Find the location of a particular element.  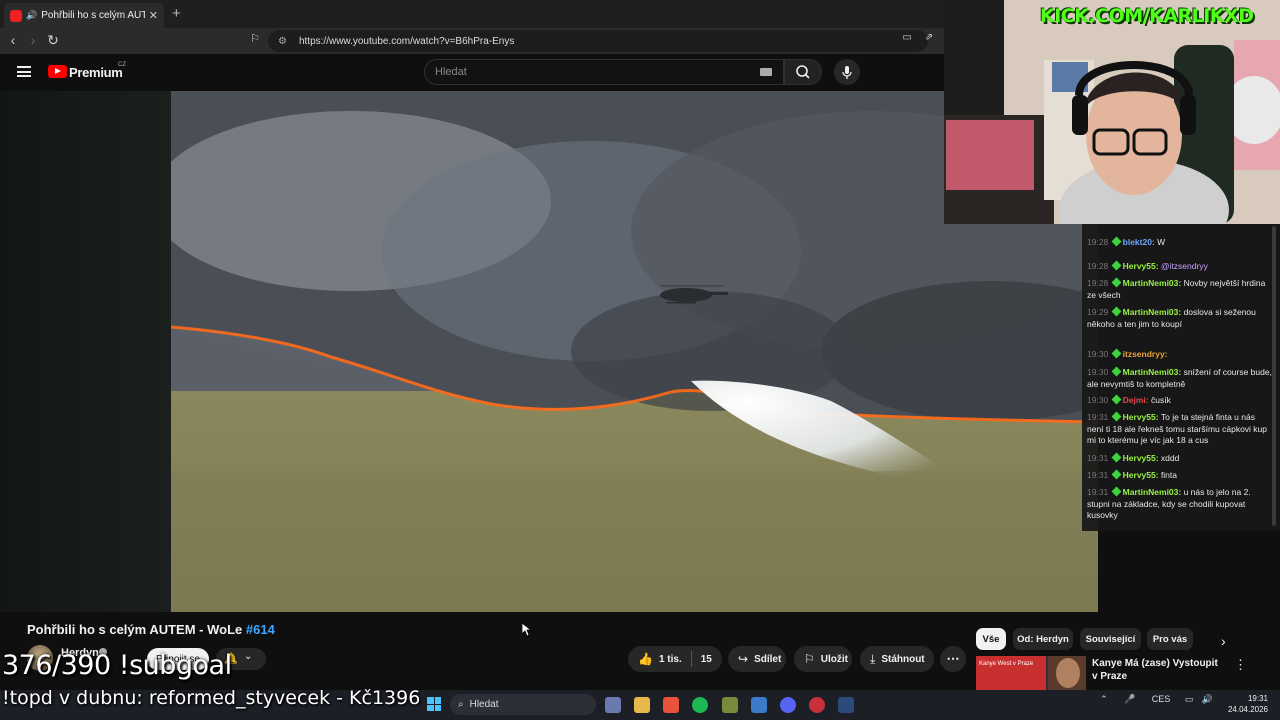

taskbar-clock: 19:31 24.04.2026 is located at coordinates (1247, 704).